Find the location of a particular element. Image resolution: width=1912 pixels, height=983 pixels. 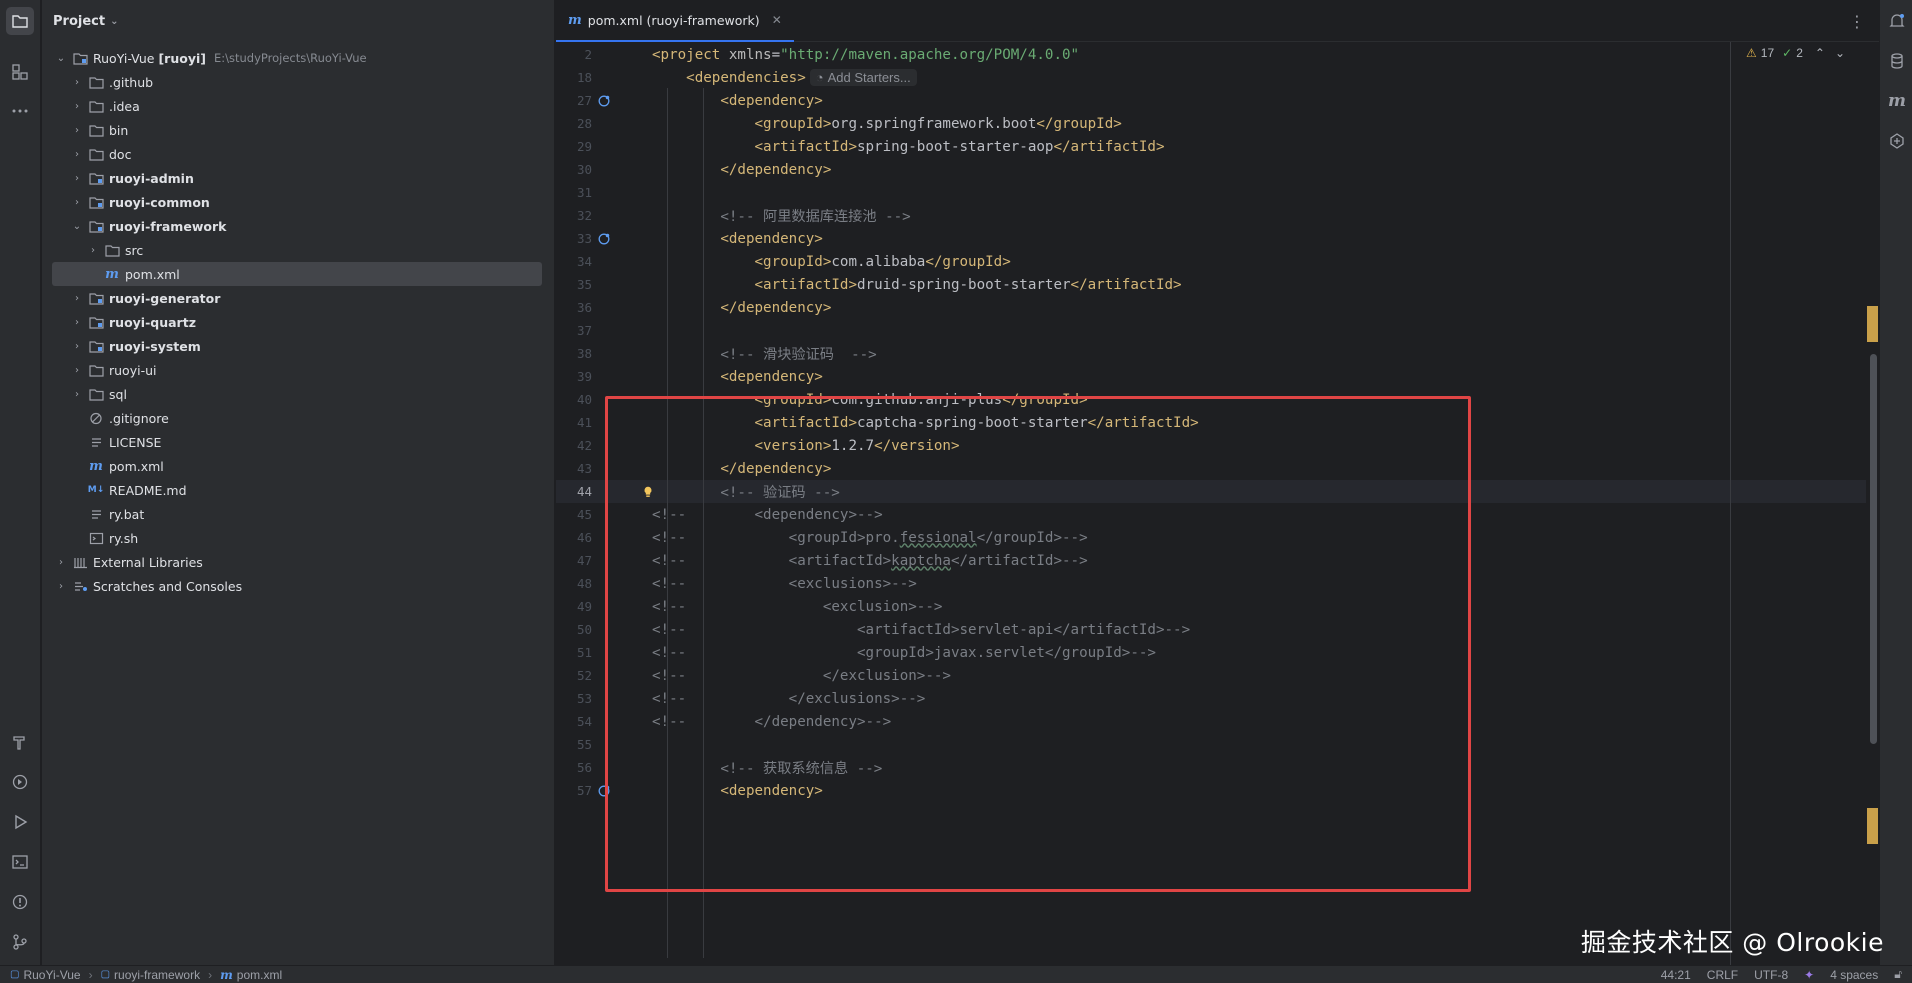

line-number: 46 is located at coordinates (574, 537).